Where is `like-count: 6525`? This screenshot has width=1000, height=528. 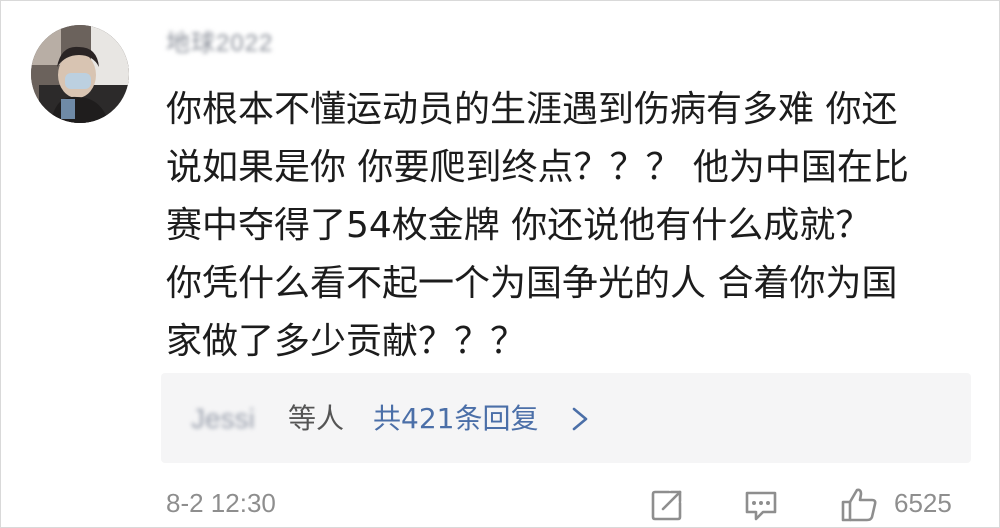 like-count: 6525 is located at coordinates (923, 503).